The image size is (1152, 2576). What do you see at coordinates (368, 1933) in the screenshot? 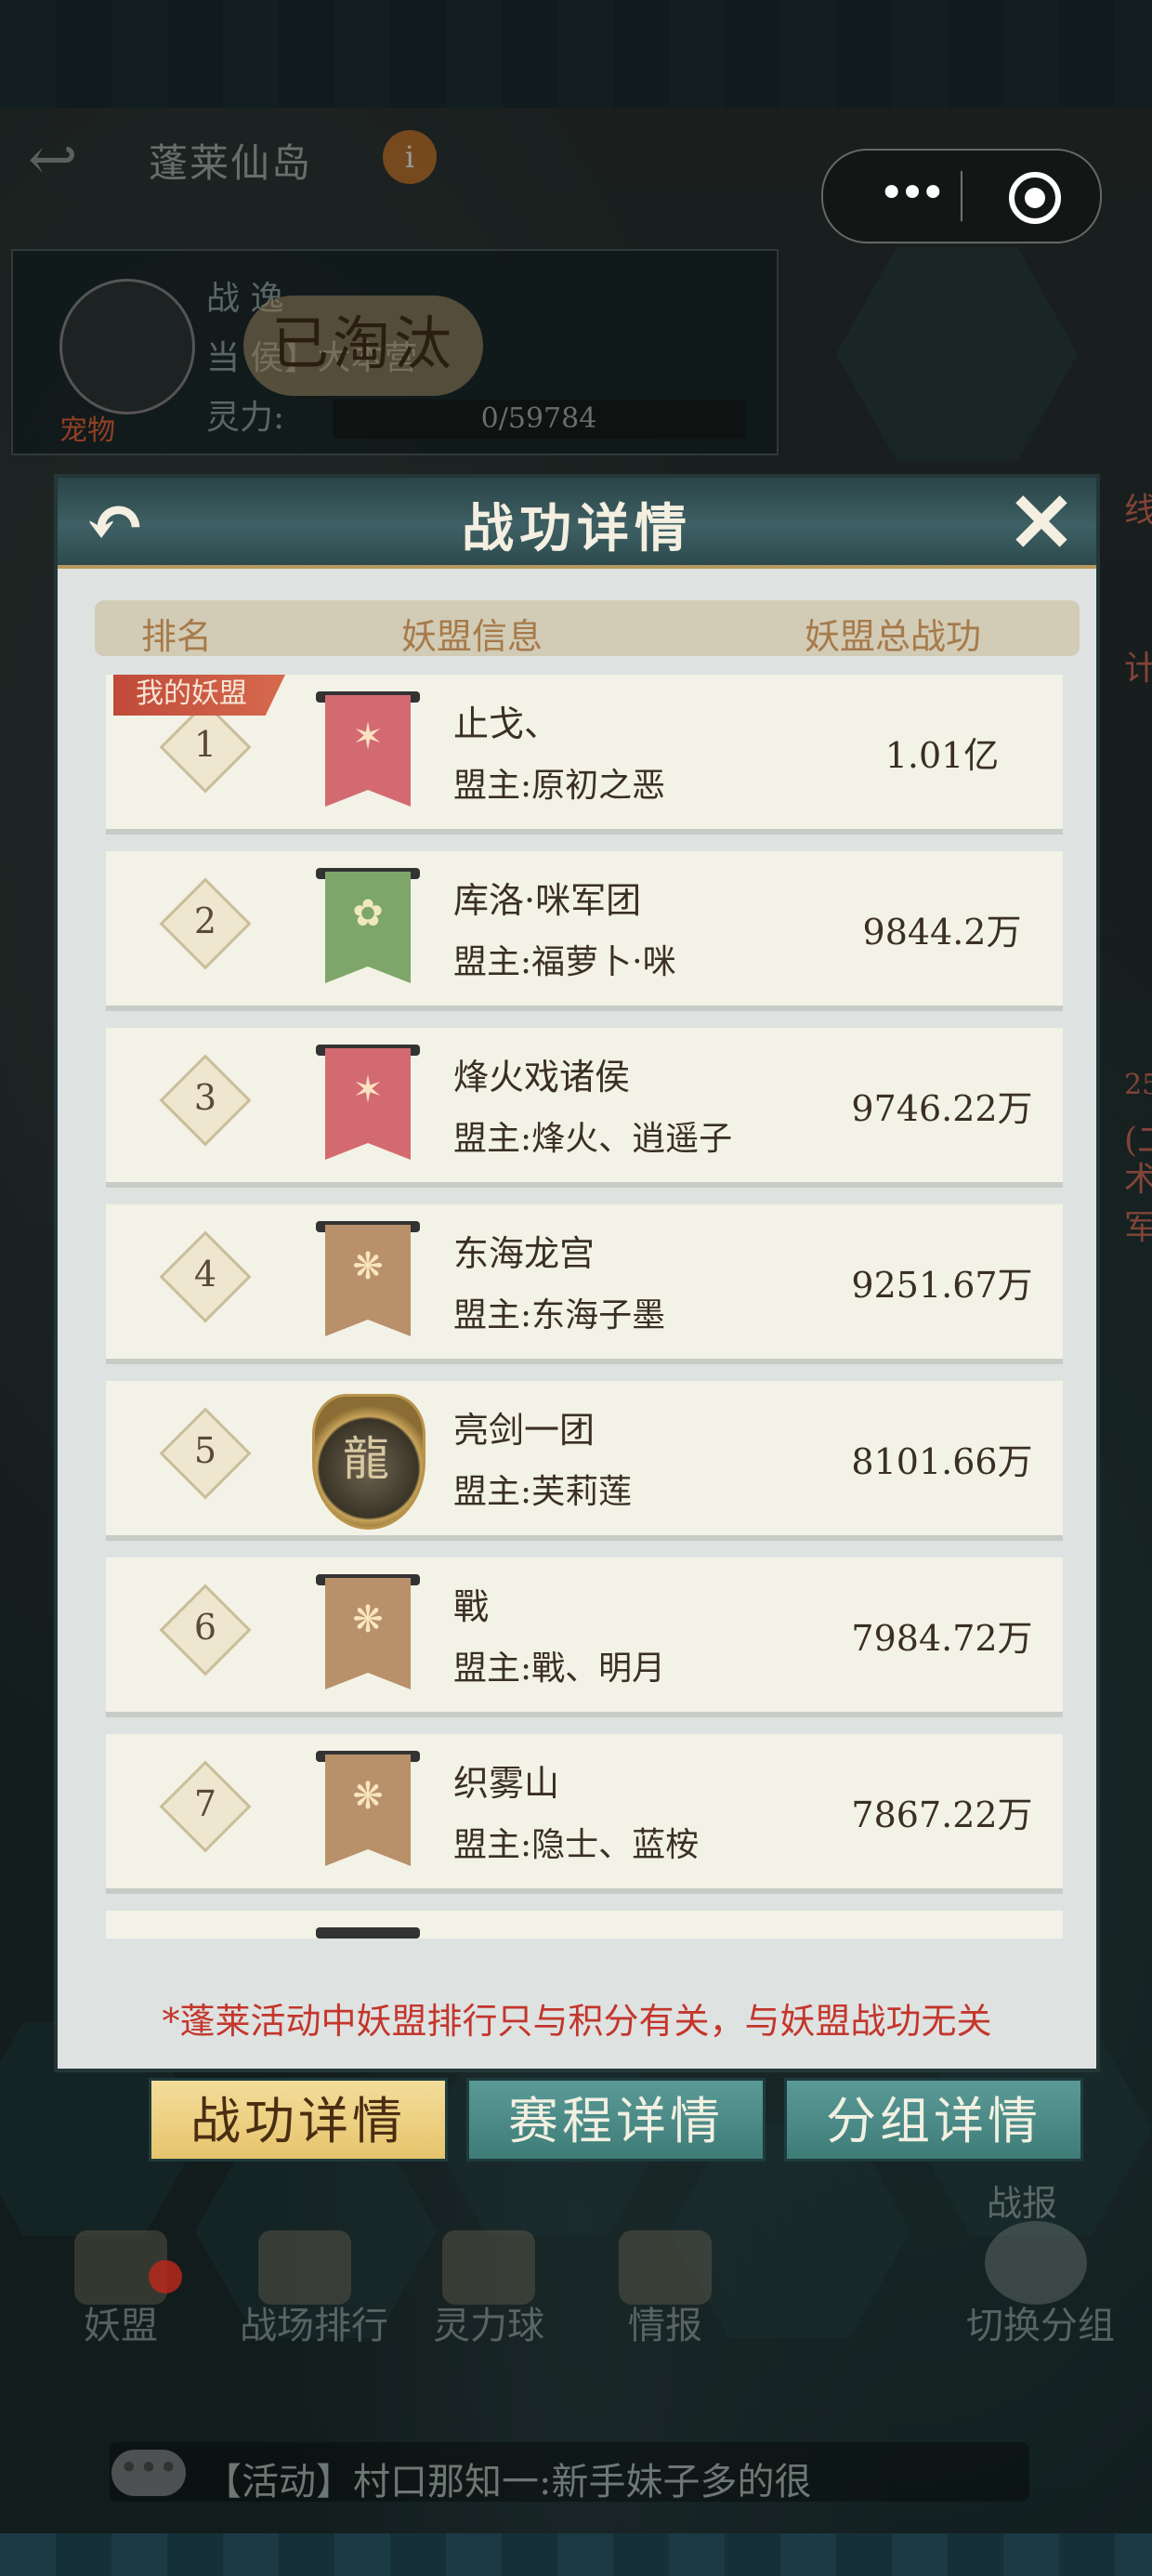
I see `banner-pole` at bounding box center [368, 1933].